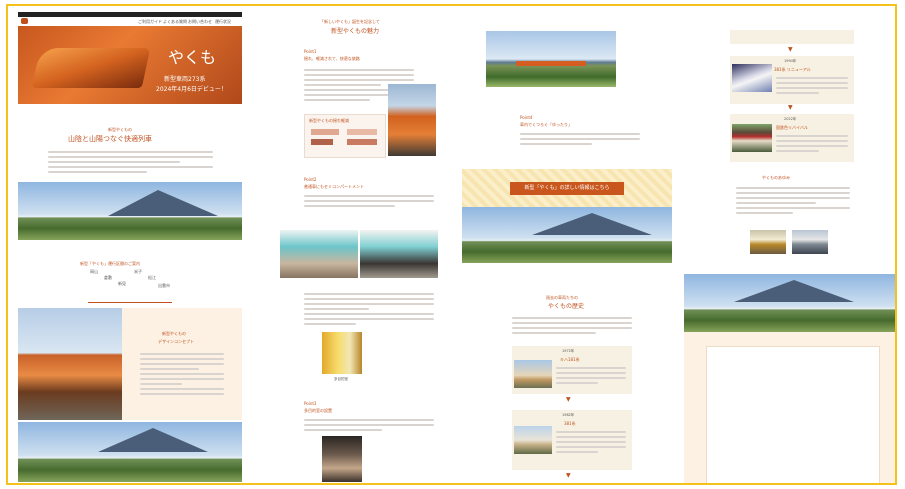 Image resolution: width=905 pixels, height=489 pixels. What do you see at coordinates (369, 425) in the screenshot?
I see `point3-body` at bounding box center [369, 425].